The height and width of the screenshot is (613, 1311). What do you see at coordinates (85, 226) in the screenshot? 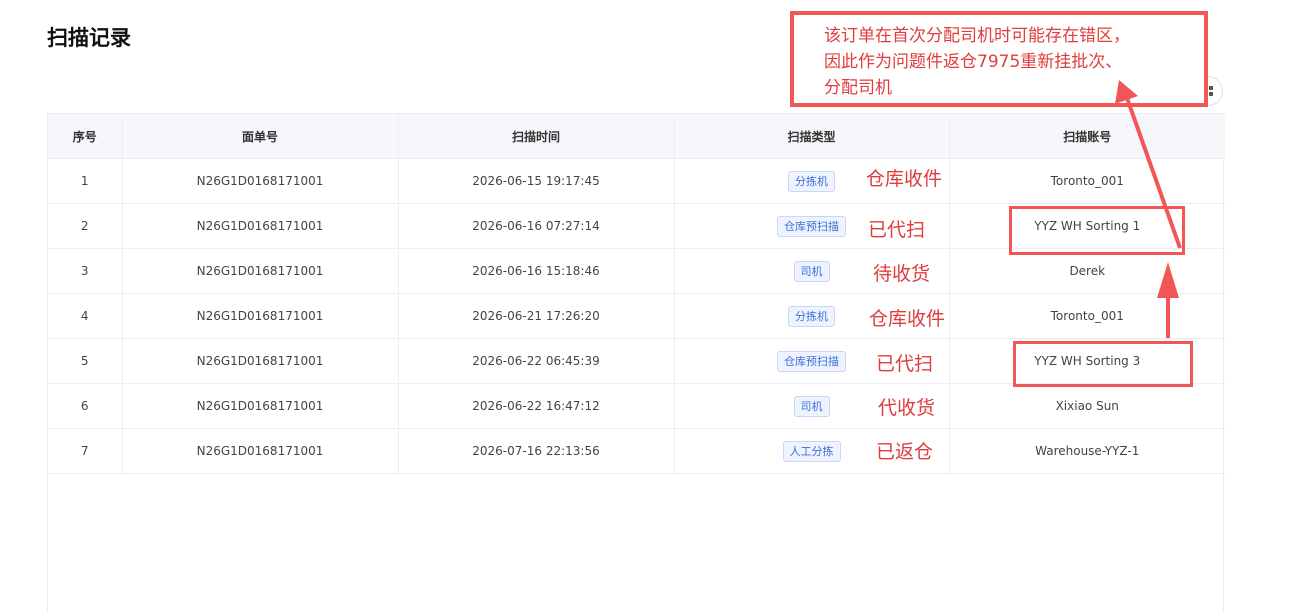
I see `cell-index: 2` at bounding box center [85, 226].